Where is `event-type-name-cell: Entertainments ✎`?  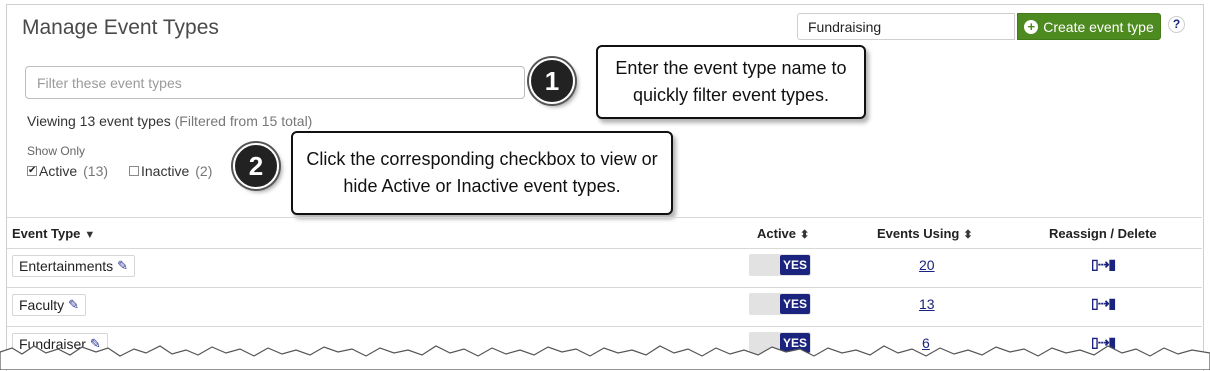 event-type-name-cell: Entertainments ✎ is located at coordinates (74, 266).